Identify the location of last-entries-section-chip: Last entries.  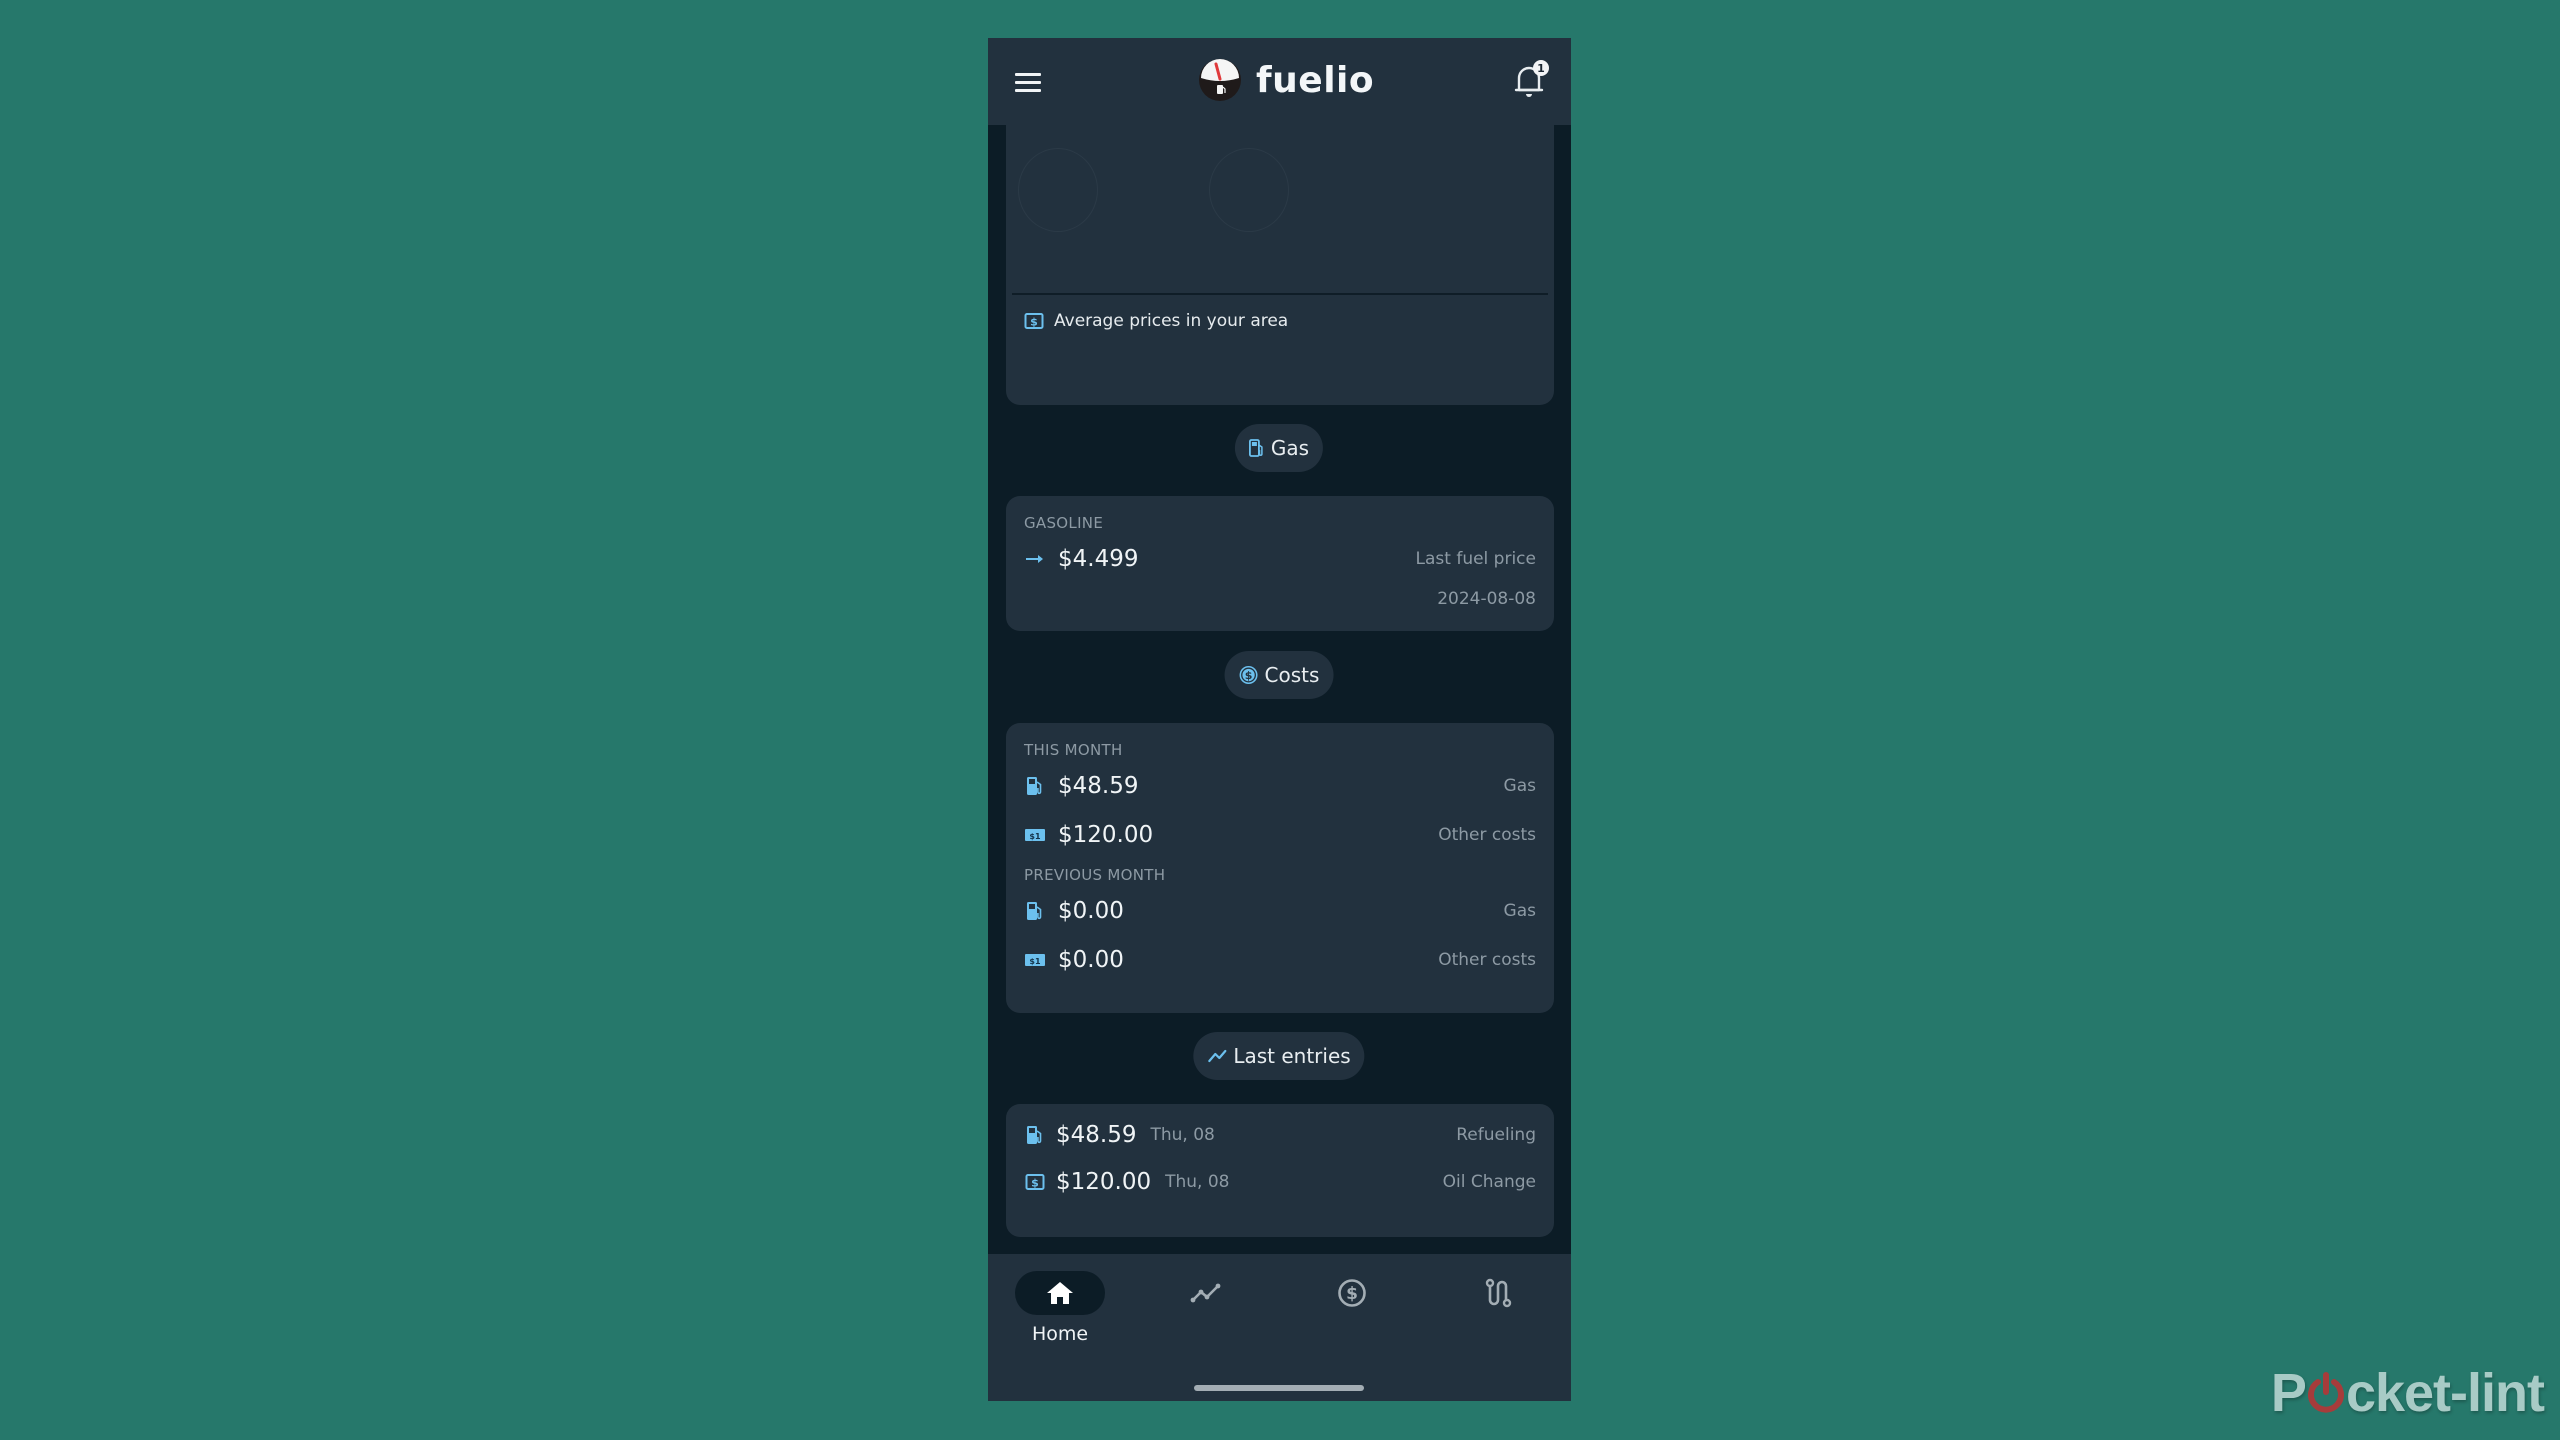
(1279, 1056).